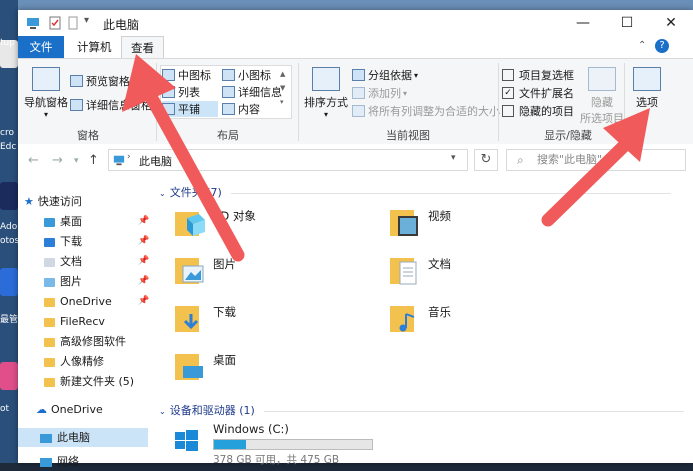 The height and width of the screenshot is (471, 693). What do you see at coordinates (63, 261) in the screenshot?
I see `sidebar-item-documents: 文档` at bounding box center [63, 261].